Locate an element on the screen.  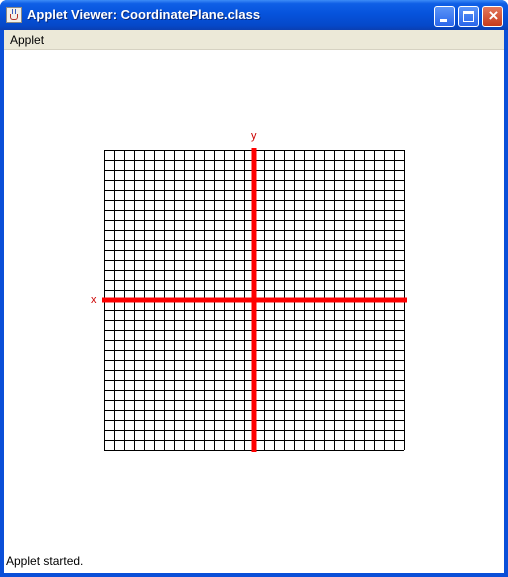
minimize-button is located at coordinates (444, 16).